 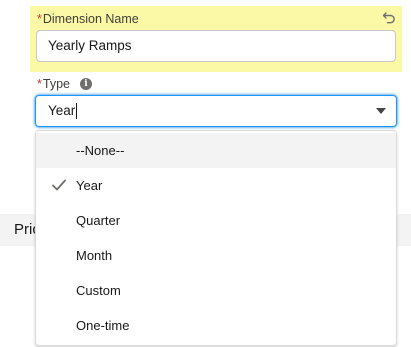 What do you see at coordinates (389, 17) in the screenshot?
I see `undo-icon` at bounding box center [389, 17].